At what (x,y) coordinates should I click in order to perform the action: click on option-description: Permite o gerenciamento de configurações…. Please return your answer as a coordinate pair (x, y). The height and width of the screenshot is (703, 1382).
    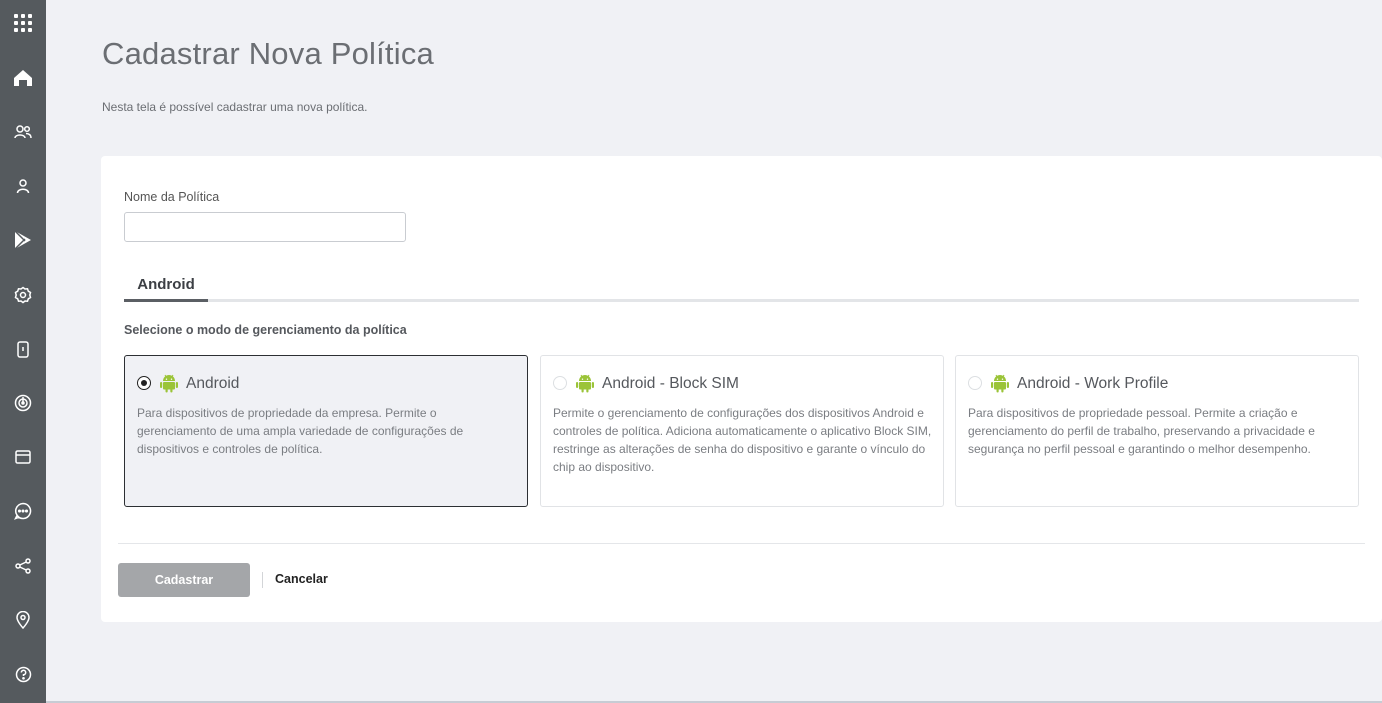
    Looking at the image, I should click on (742, 440).